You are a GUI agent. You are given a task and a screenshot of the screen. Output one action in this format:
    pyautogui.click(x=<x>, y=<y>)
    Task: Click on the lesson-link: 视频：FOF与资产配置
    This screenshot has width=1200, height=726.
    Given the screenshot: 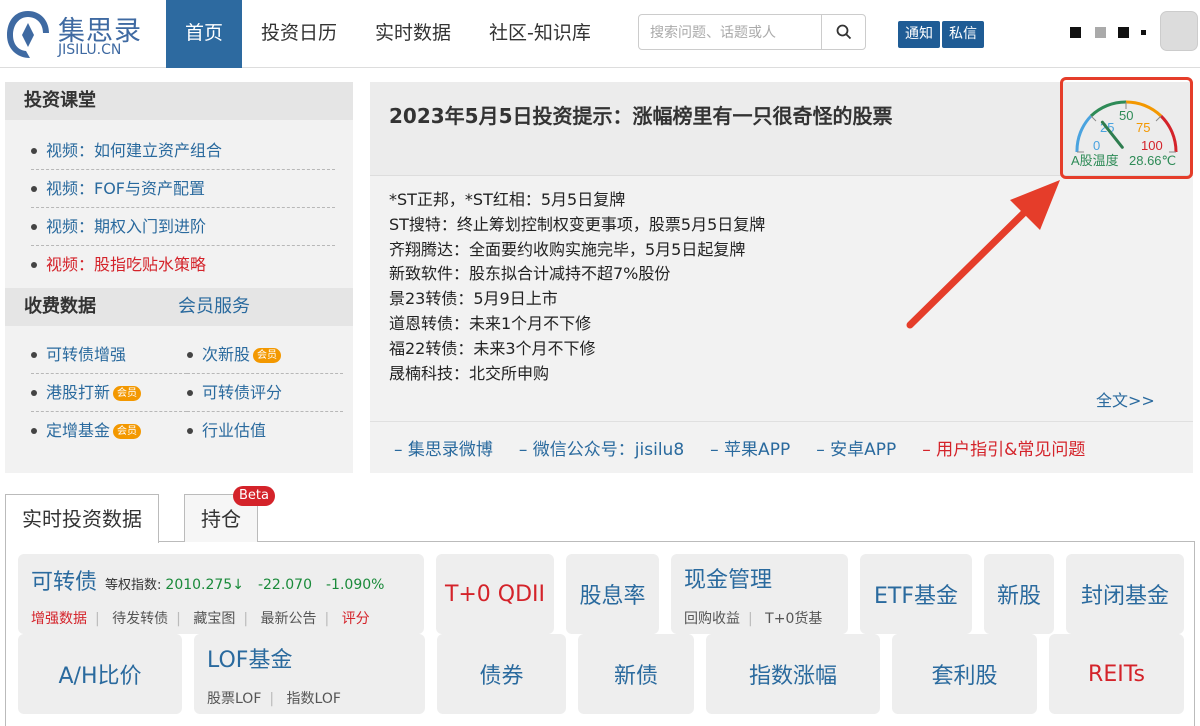 What is the action you would take?
    pyautogui.click(x=183, y=189)
    